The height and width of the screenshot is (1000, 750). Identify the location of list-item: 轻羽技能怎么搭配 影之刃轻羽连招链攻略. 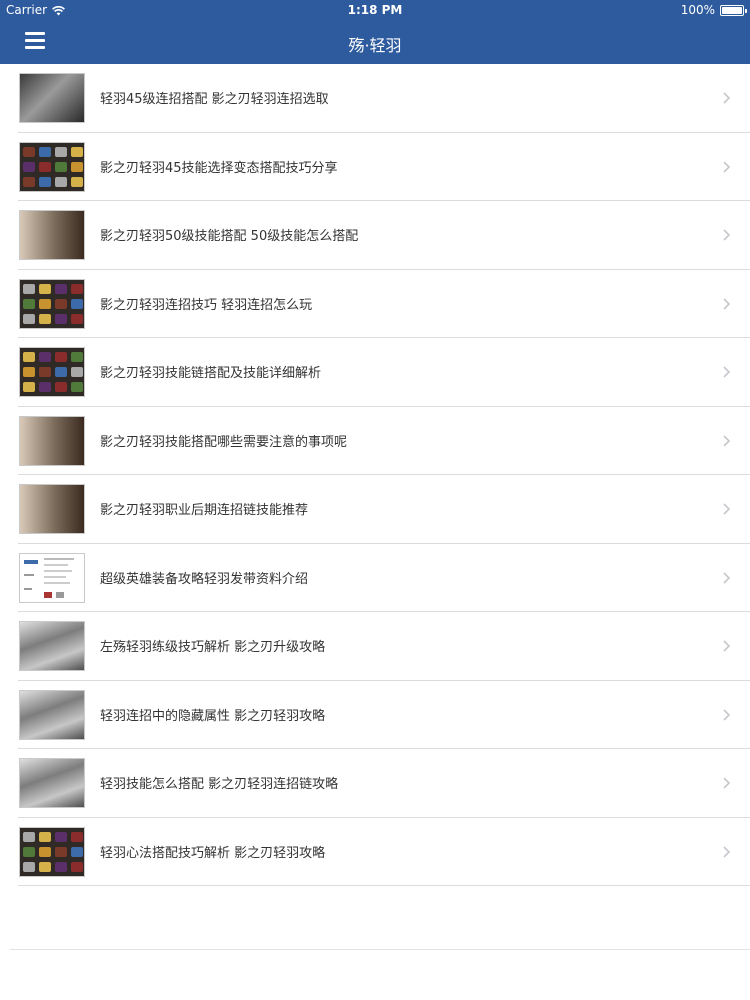
(375, 783).